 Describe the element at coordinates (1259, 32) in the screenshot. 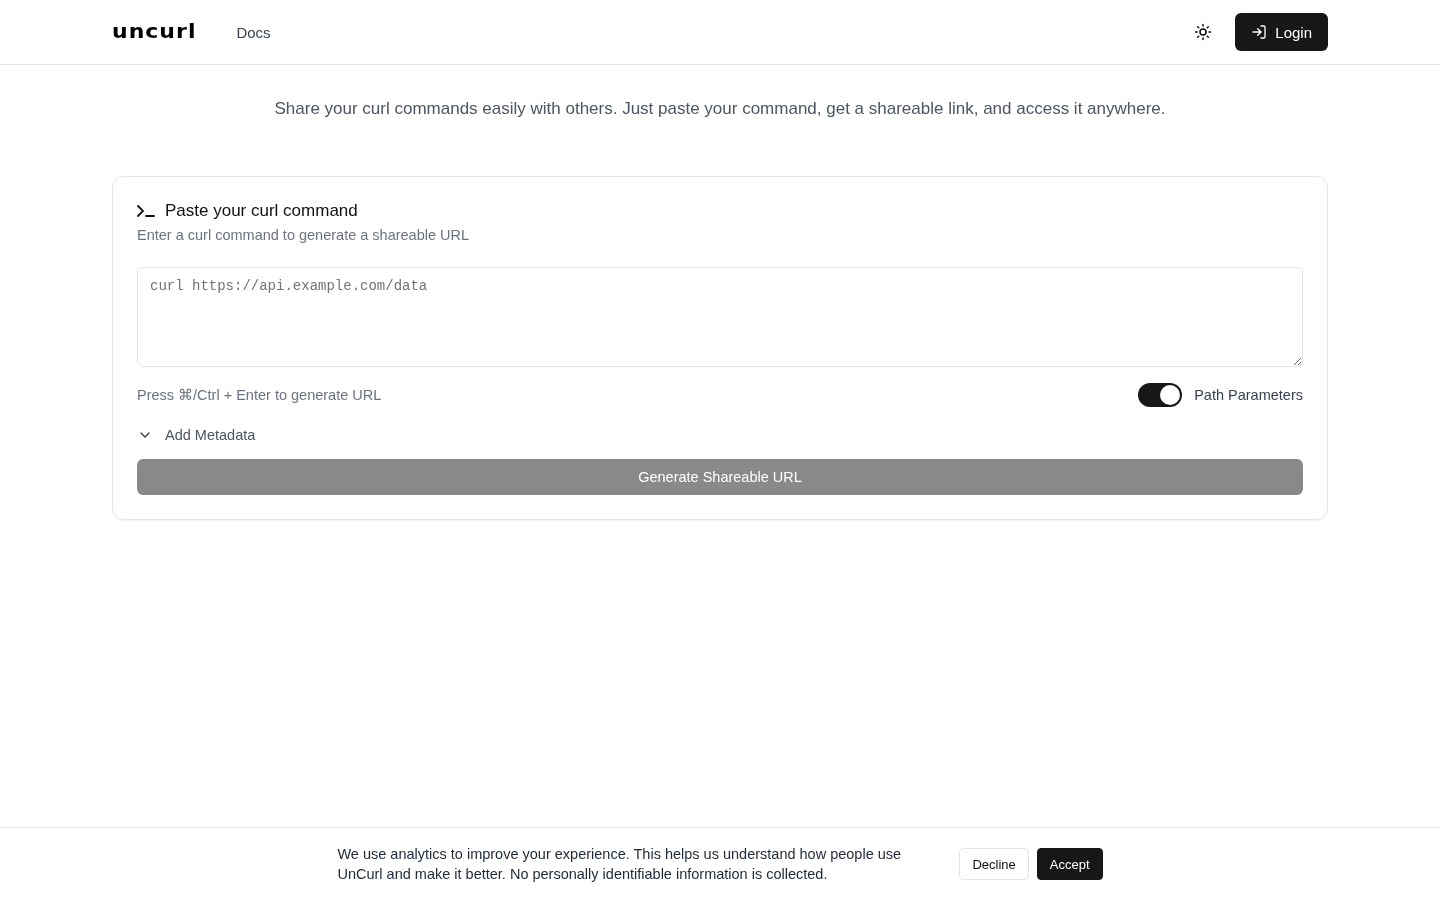

I see `sign-in-icon` at that location.